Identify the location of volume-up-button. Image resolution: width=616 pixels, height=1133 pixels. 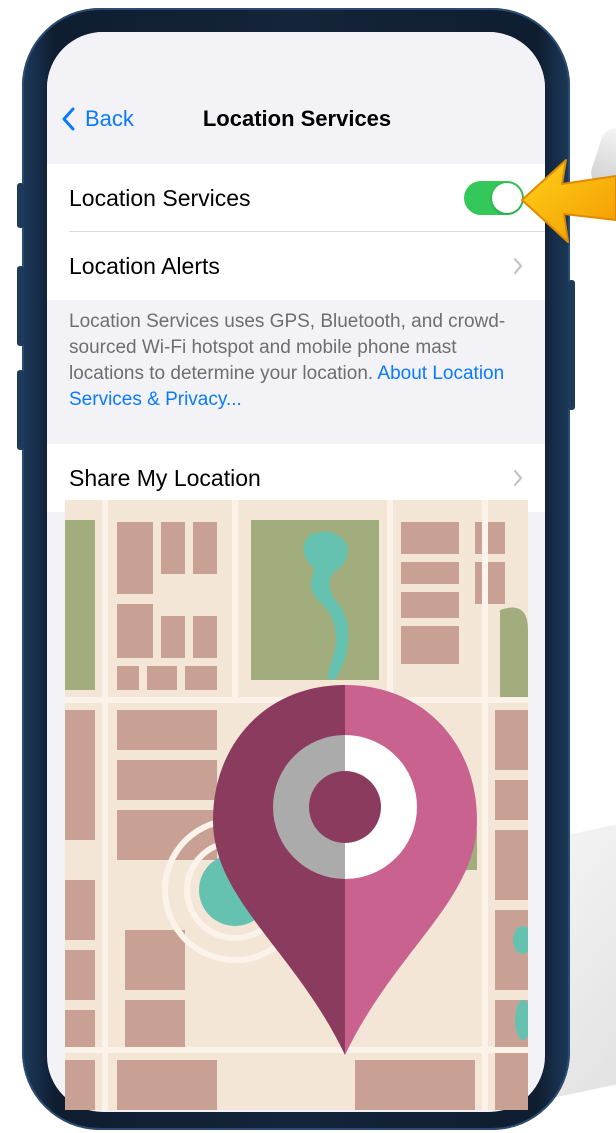
(20, 306).